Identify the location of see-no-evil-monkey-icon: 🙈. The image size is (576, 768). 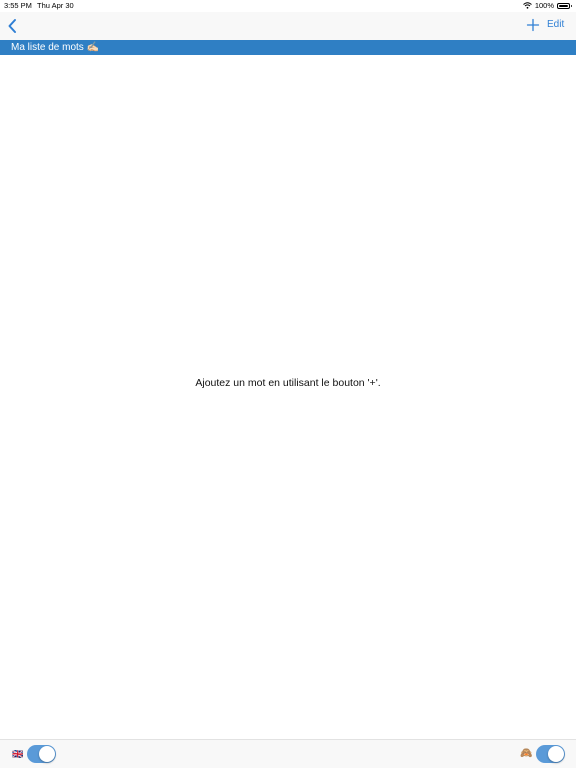
(526, 753).